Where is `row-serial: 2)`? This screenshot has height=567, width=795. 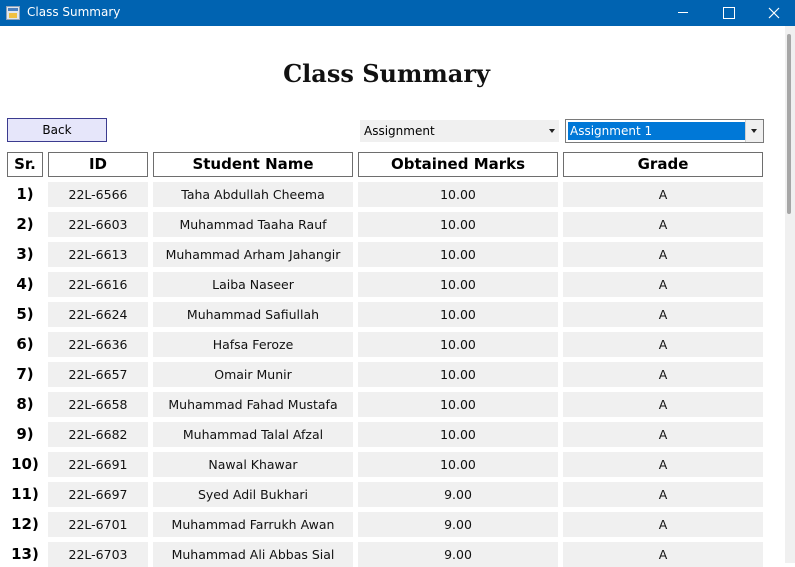
row-serial: 2) is located at coordinates (25, 224).